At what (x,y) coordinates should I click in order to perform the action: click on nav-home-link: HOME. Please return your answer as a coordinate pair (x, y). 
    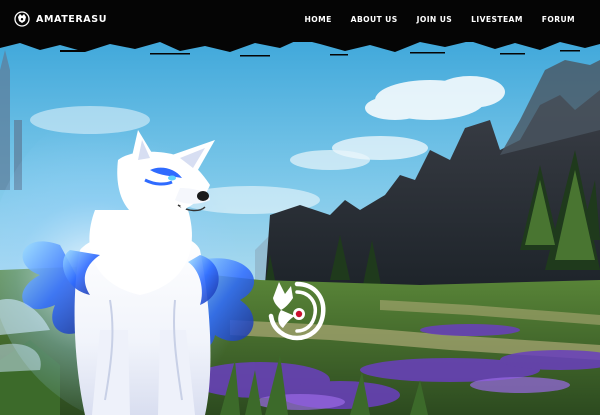
    Looking at the image, I should click on (318, 19).